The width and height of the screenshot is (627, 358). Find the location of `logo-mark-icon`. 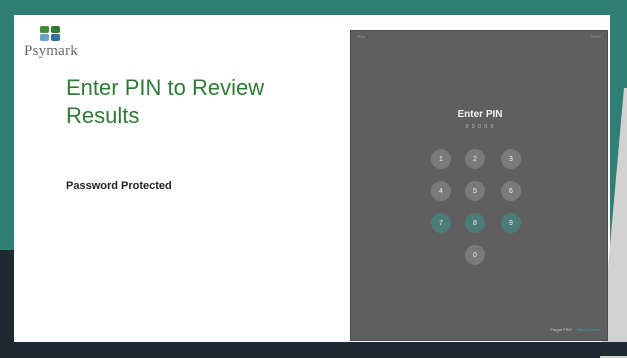

logo-mark-icon is located at coordinates (51, 34).